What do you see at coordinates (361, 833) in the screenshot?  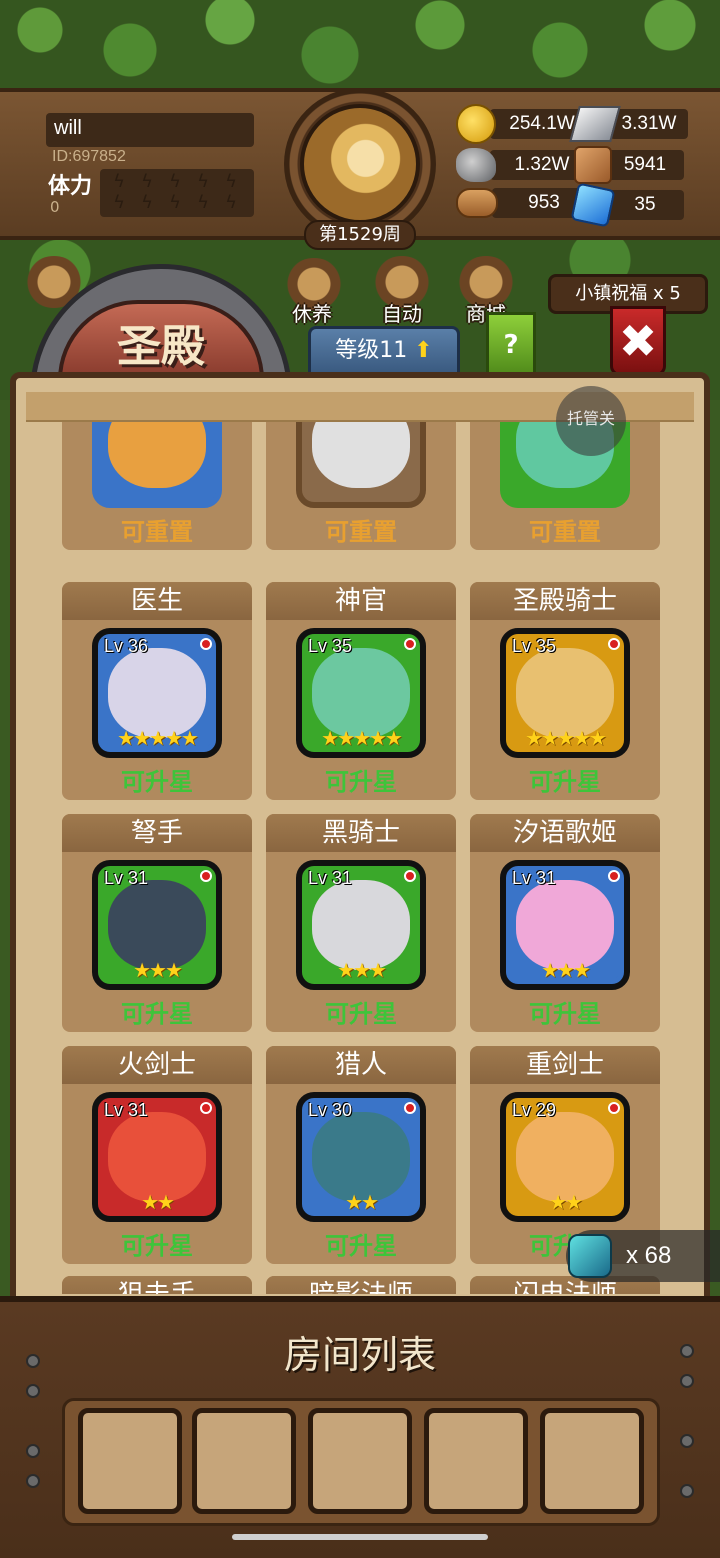 I see `hero-name: 黑骑士` at bounding box center [361, 833].